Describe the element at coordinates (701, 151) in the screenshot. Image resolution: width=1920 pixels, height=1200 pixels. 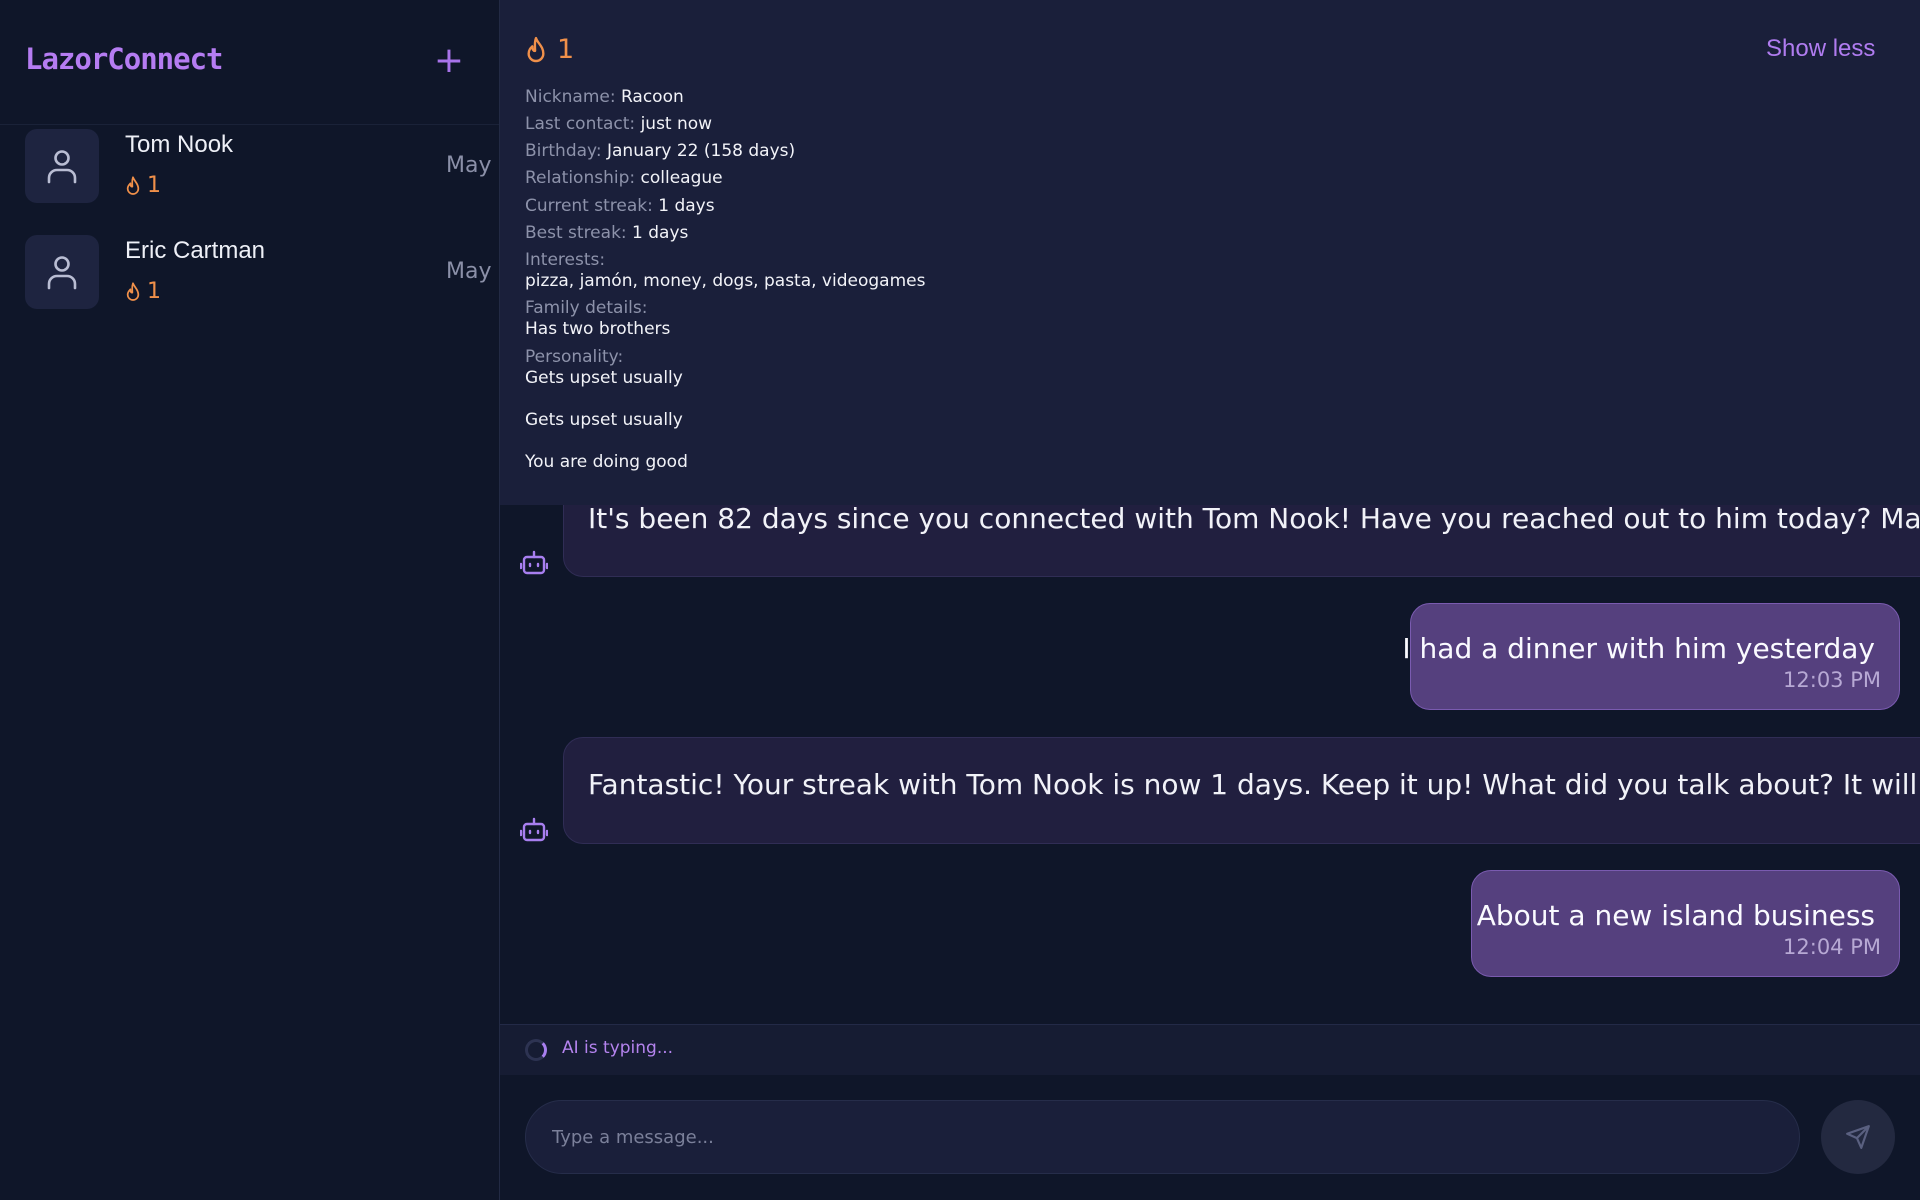
I see `detail-value: January 22 (158 days)` at that location.